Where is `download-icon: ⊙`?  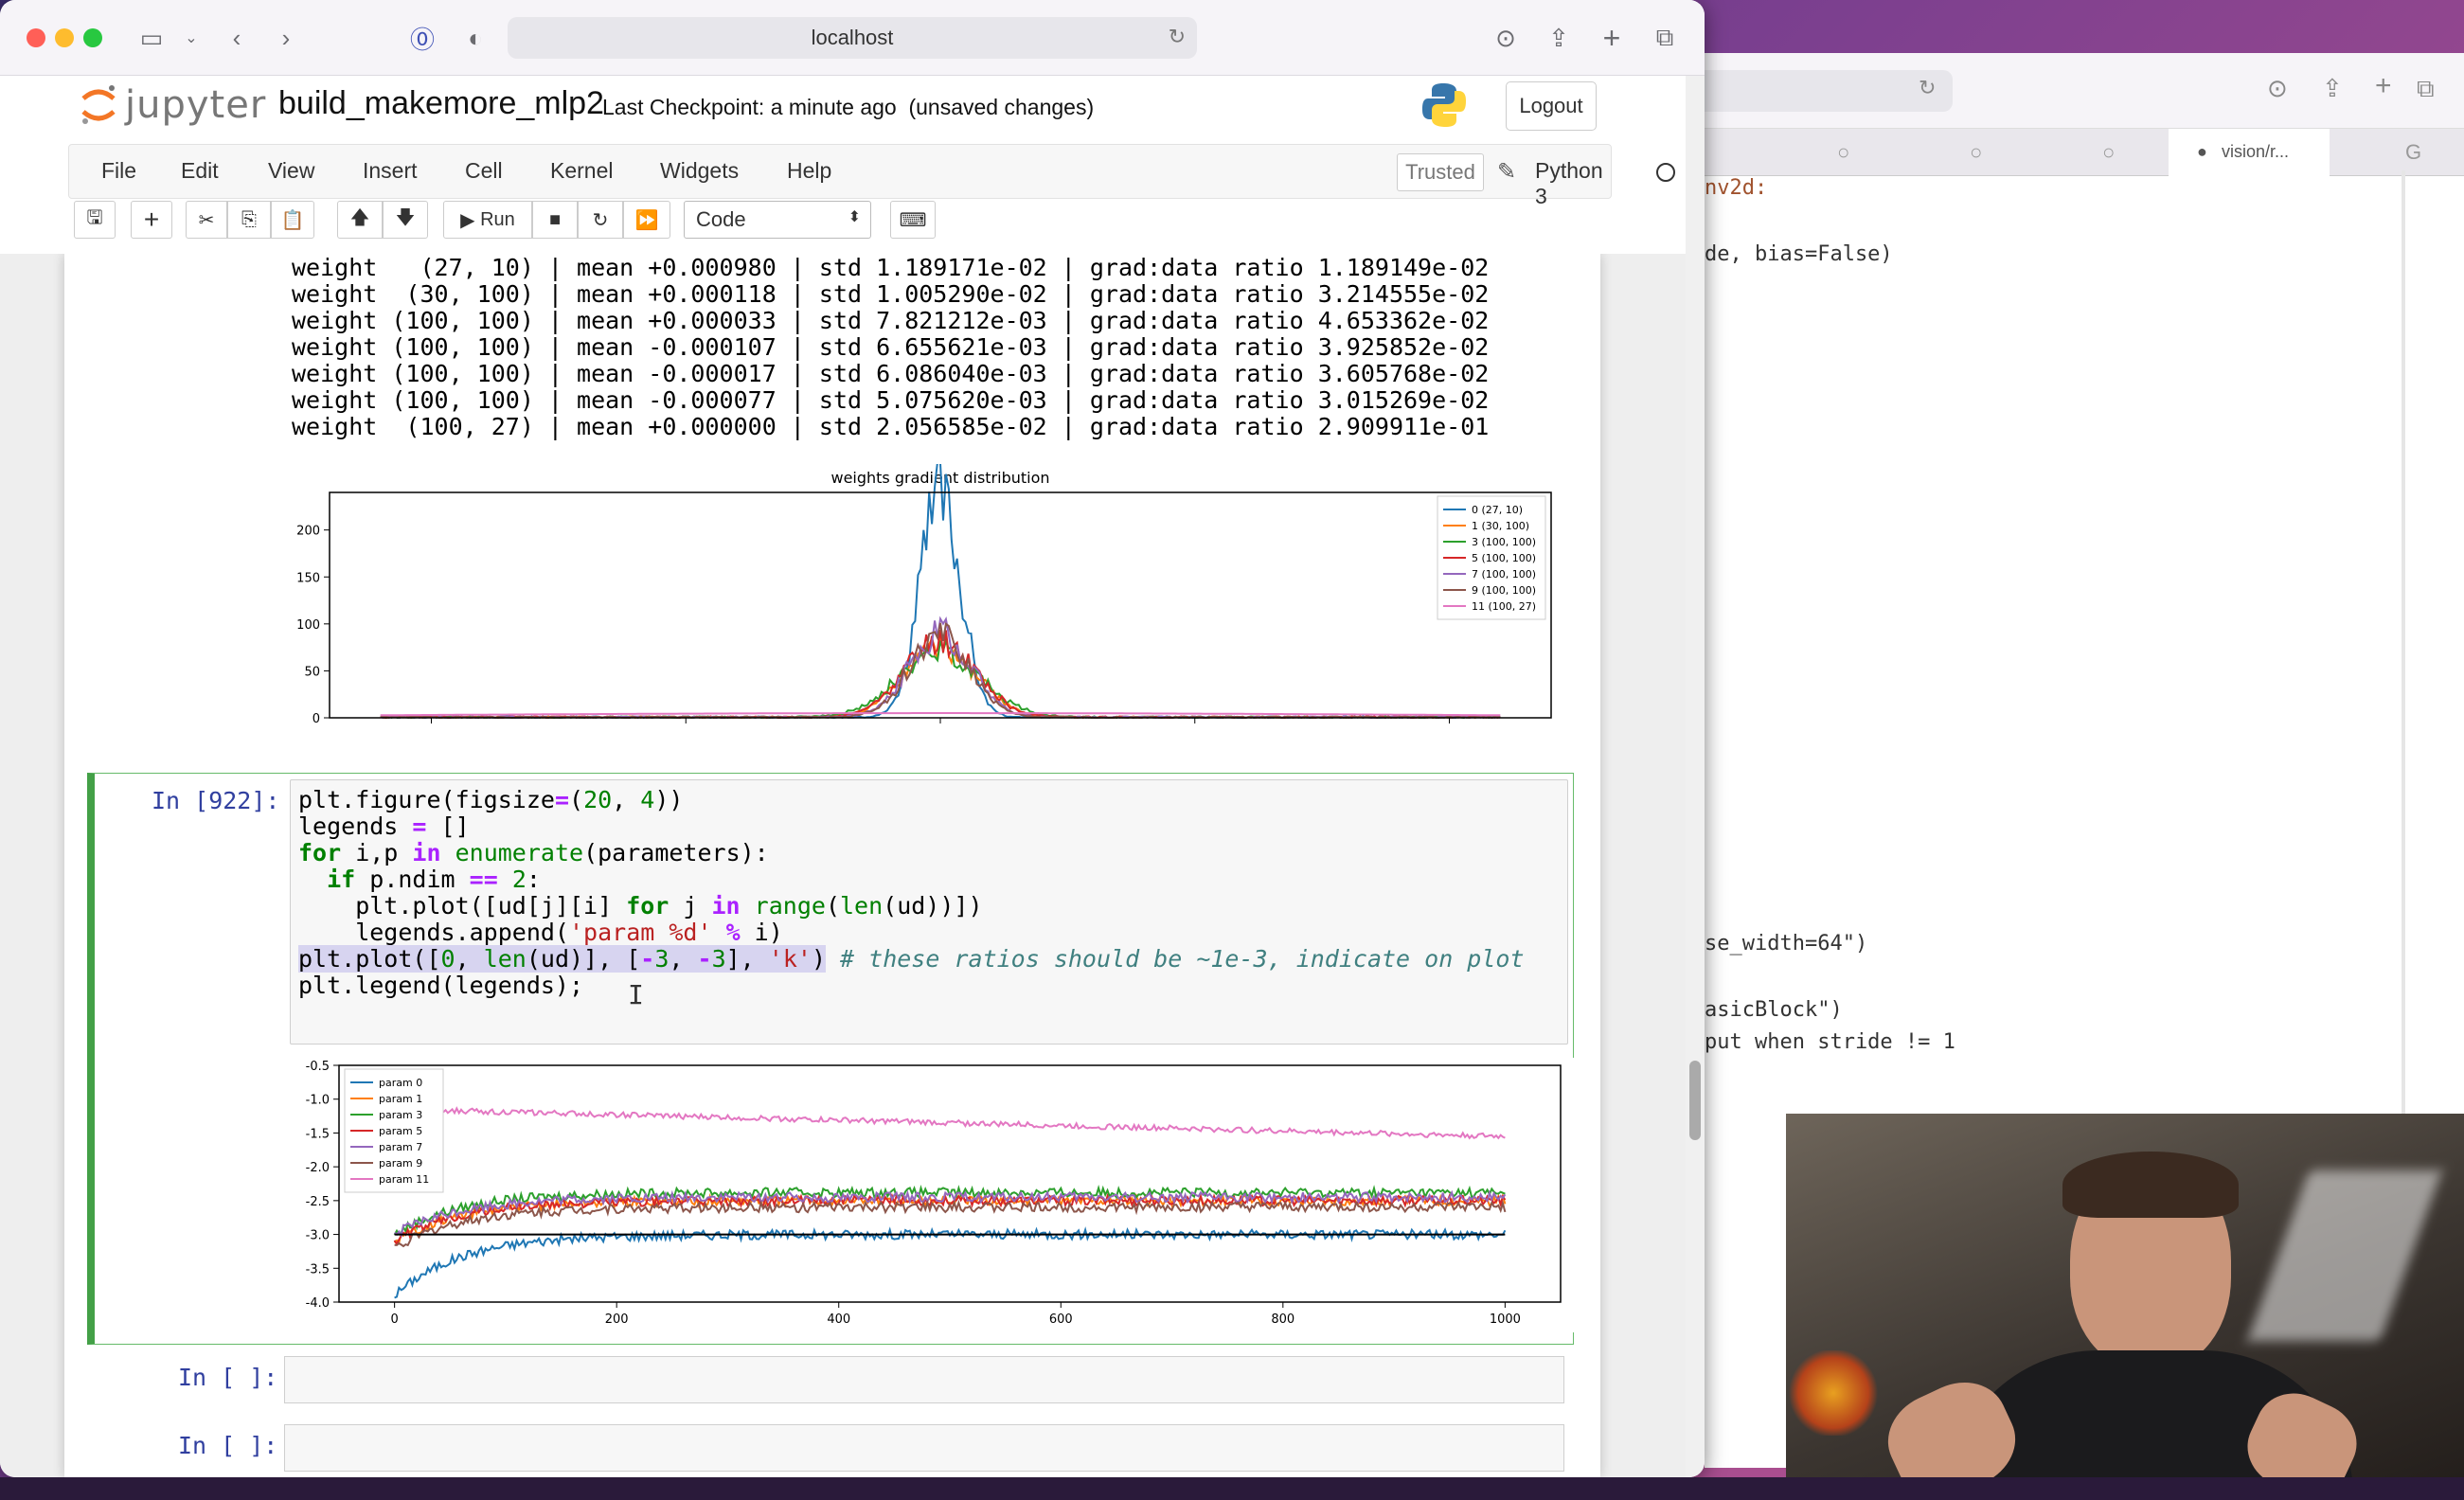 download-icon: ⊙ is located at coordinates (1506, 38).